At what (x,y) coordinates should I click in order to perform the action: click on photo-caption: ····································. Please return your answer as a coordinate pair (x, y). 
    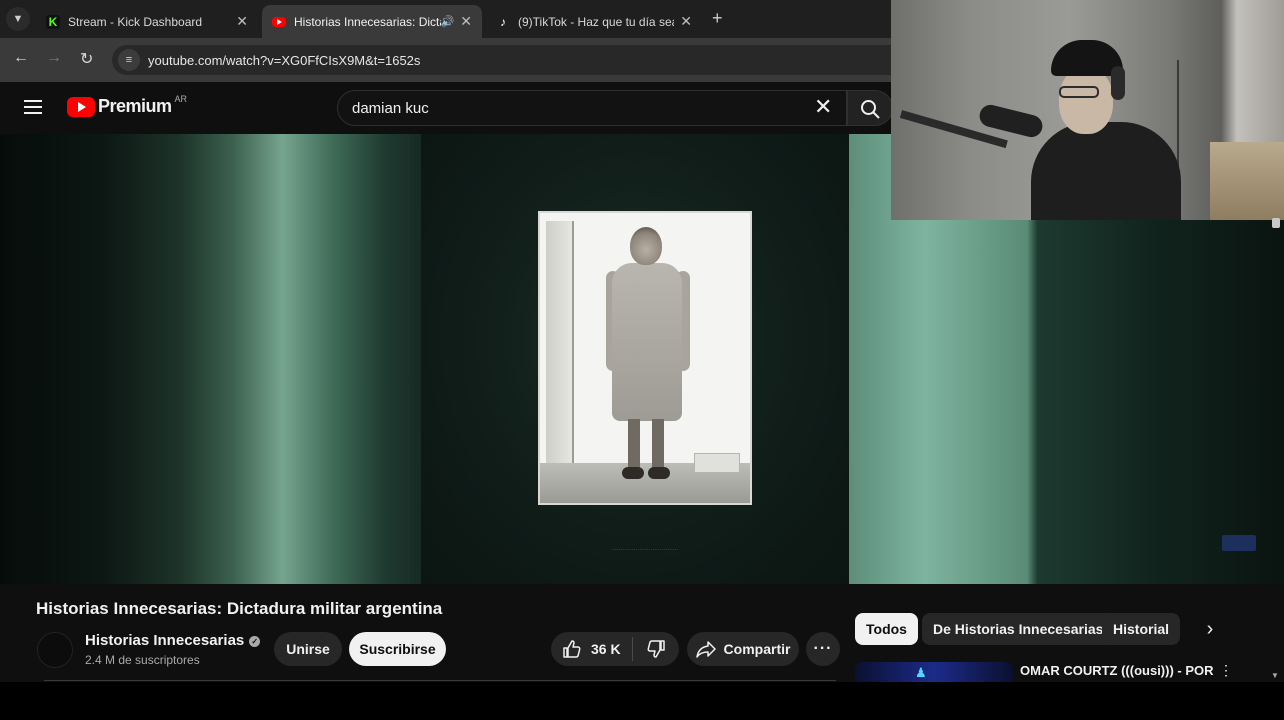
    Looking at the image, I should click on (645, 550).